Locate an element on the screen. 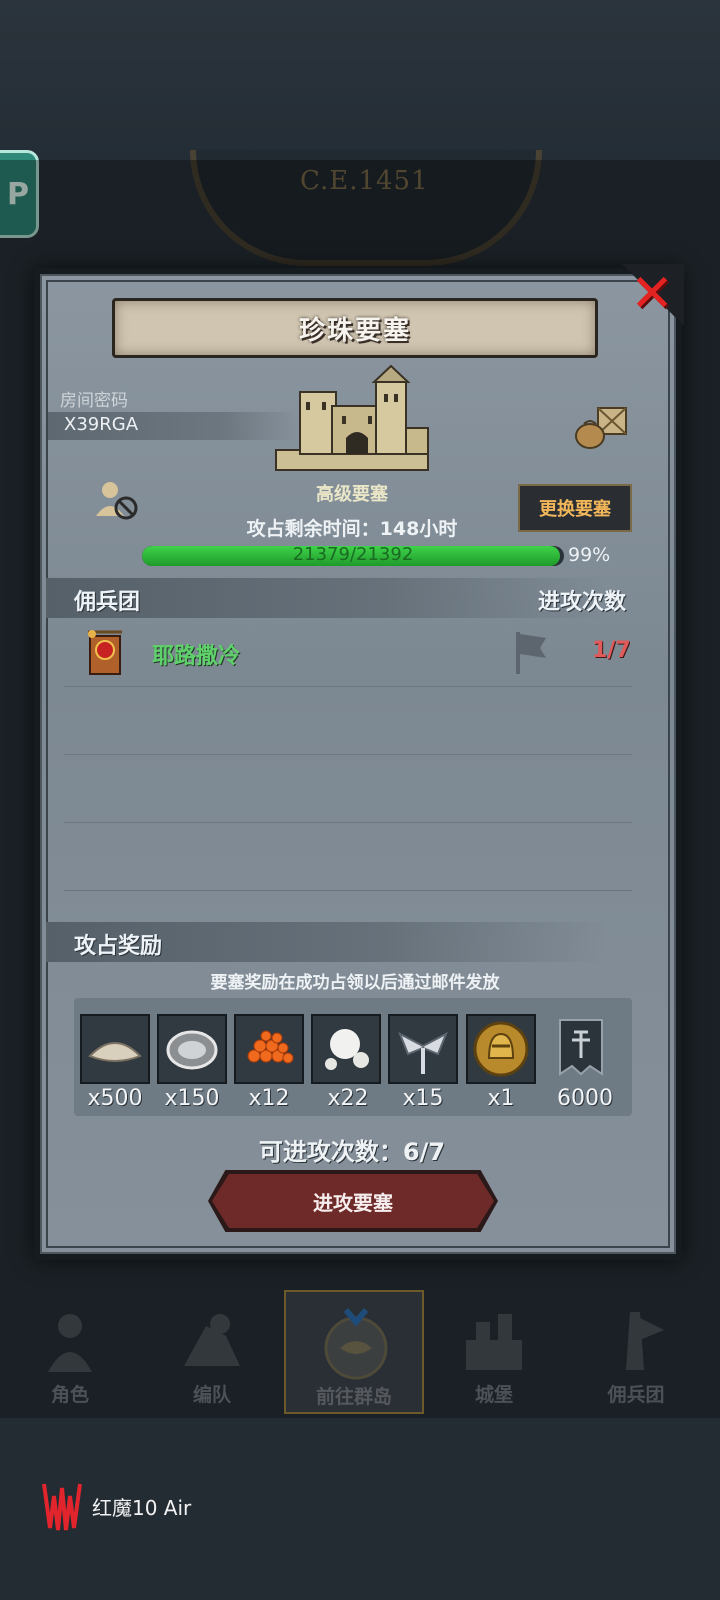 This screenshot has width=720, height=1600. rewards-header: 攻占奖励 is located at coordinates (118, 946).